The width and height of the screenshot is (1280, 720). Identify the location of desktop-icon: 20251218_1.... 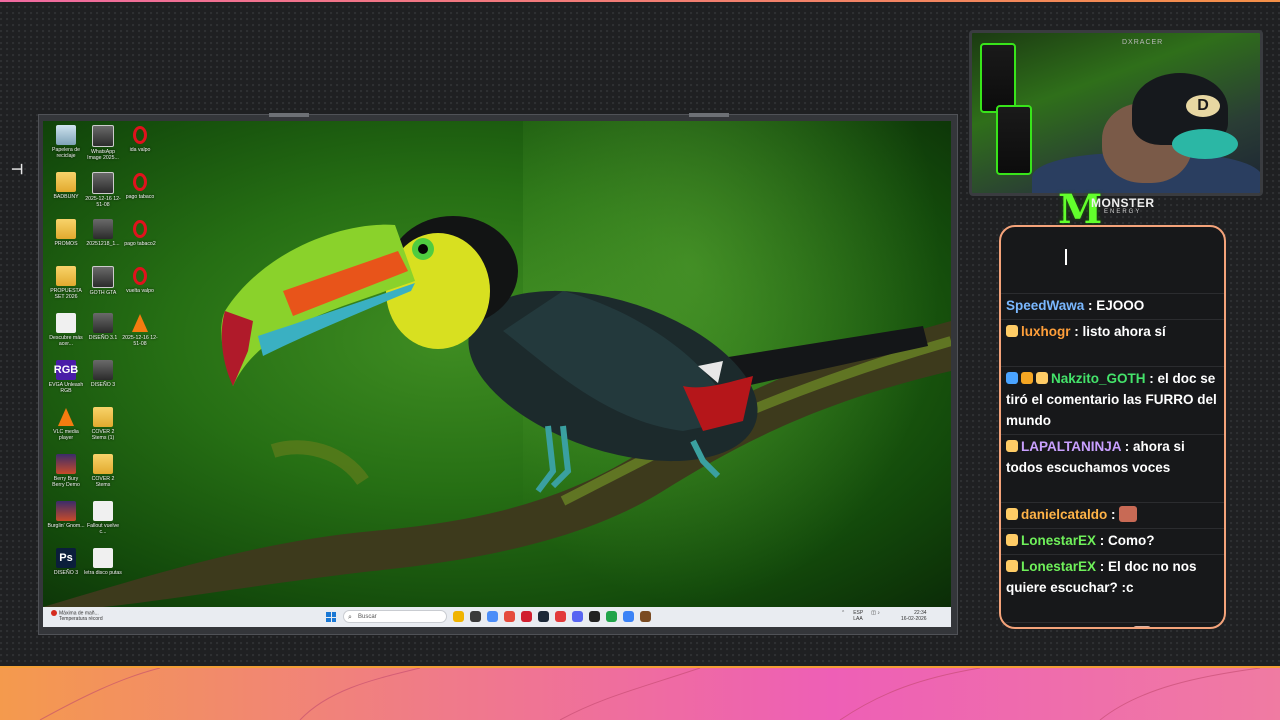
(103, 233).